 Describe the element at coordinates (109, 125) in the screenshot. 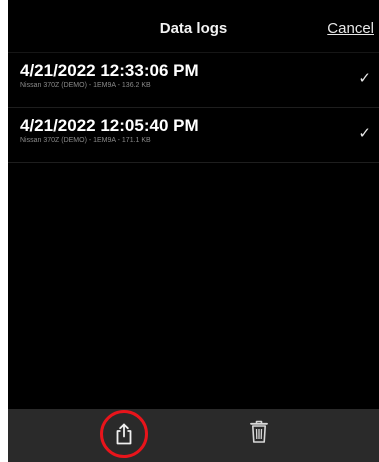

I see `log-date: 4/21/2022 12:05:40 PM` at that location.